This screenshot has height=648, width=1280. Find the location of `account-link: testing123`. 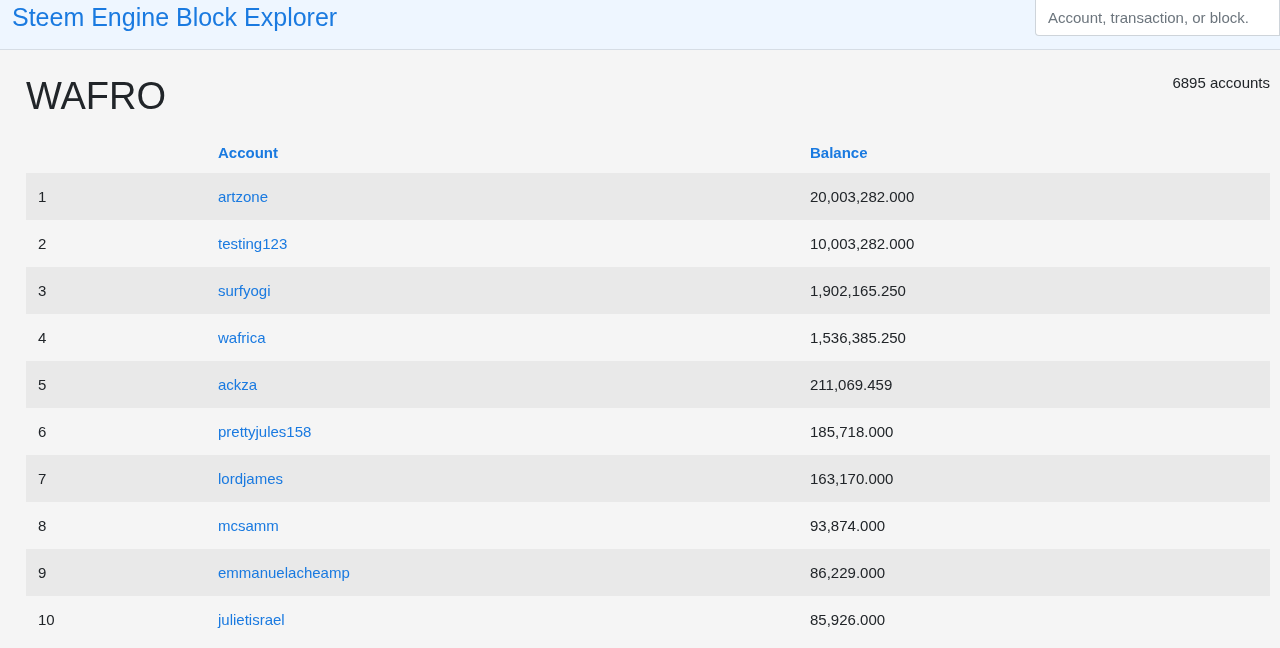

account-link: testing123 is located at coordinates (514, 243).